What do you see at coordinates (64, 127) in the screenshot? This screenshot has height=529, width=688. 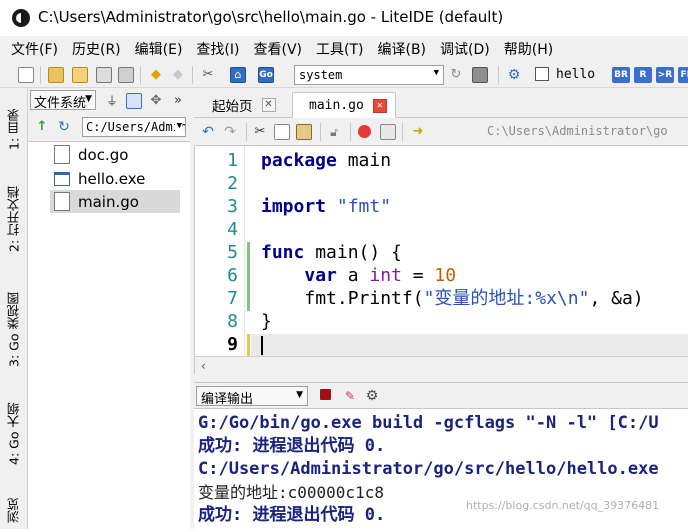 I see `refresh-icon: ↻` at bounding box center [64, 127].